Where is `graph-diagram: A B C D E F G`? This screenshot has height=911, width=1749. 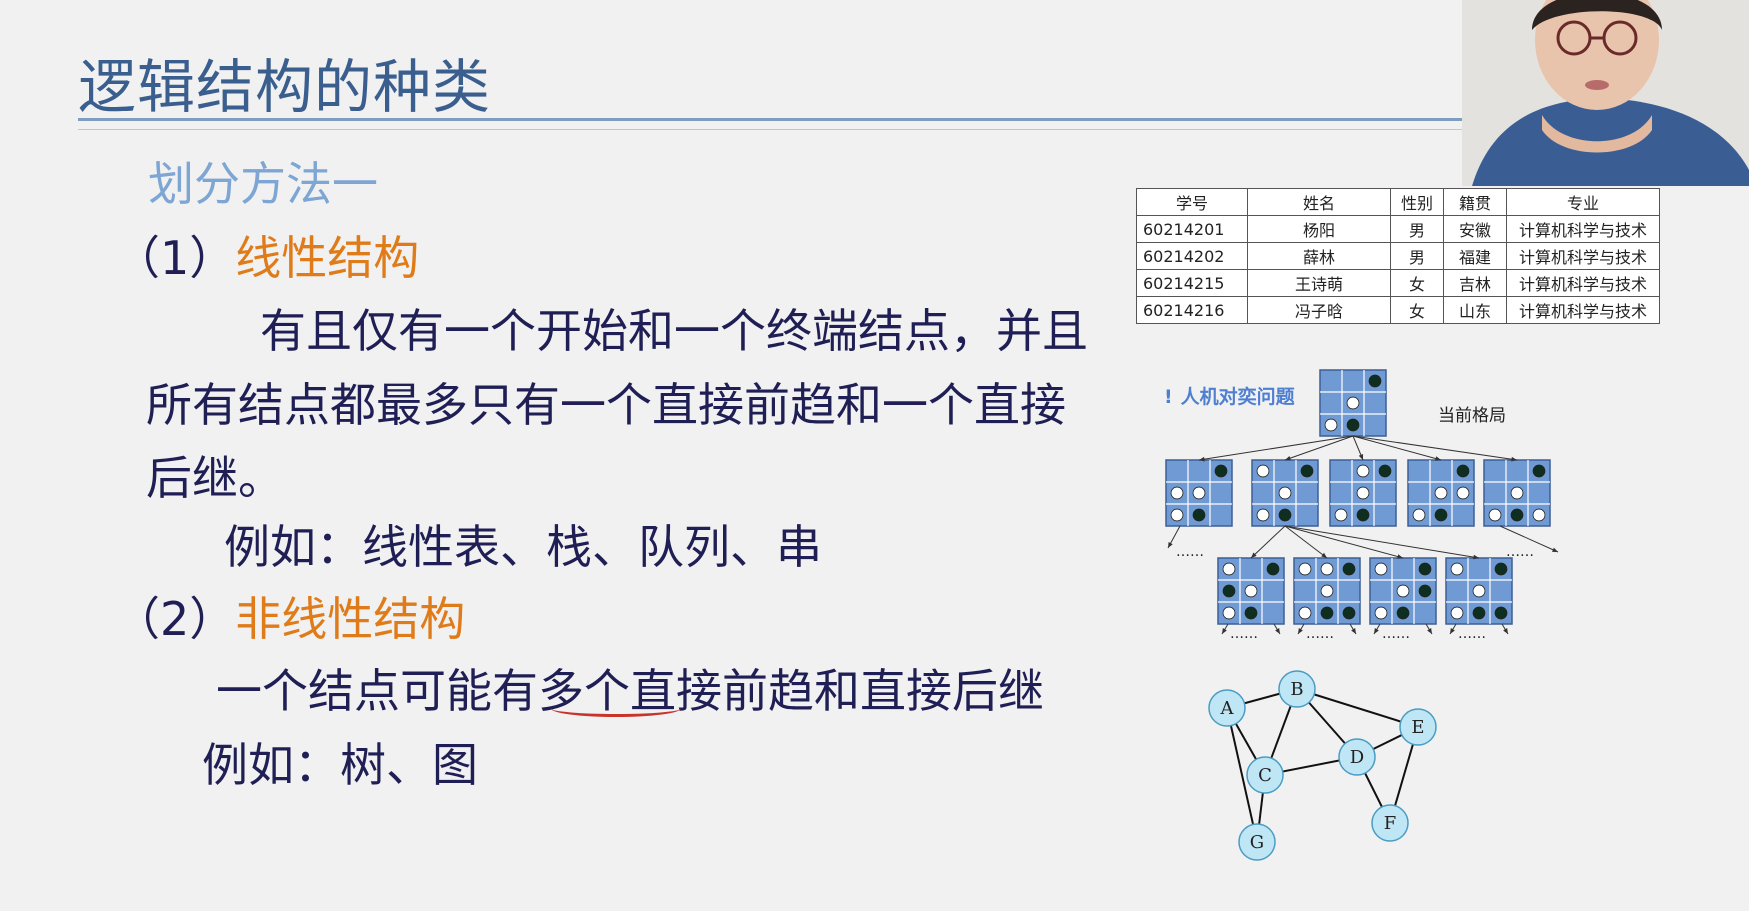 graph-diagram: A B C D E F G is located at coordinates (1322, 765).